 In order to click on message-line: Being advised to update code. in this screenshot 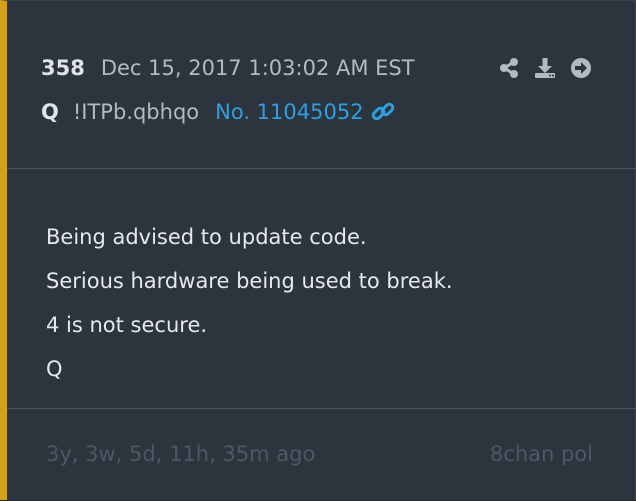, I will do `click(206, 237)`.